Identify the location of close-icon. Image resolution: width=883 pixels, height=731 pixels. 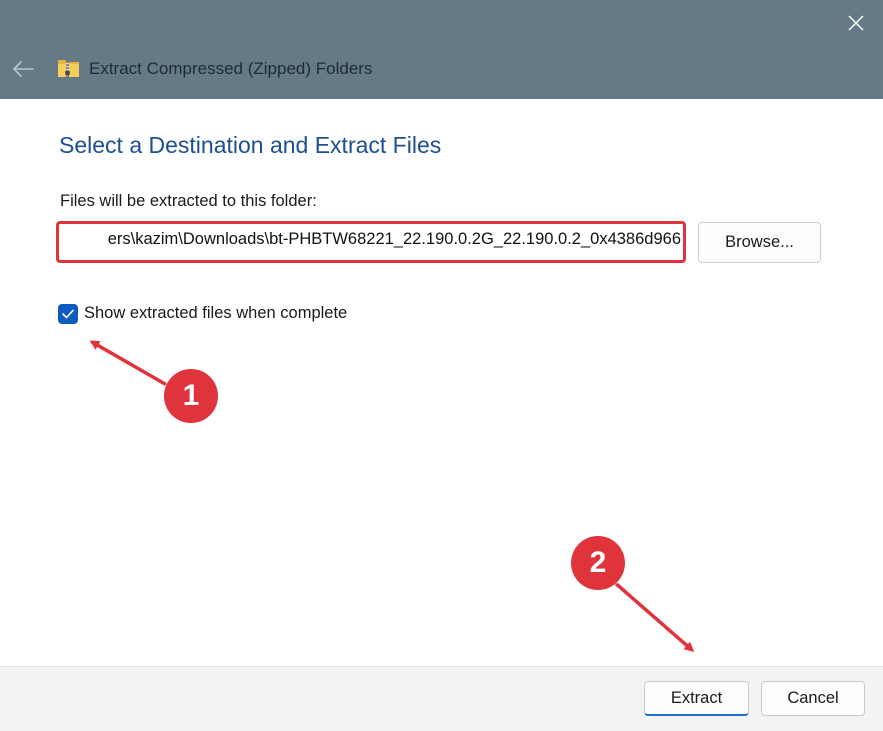
(856, 23).